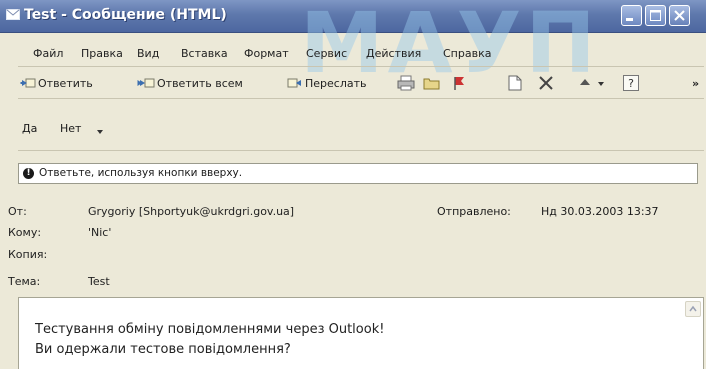 This screenshot has width=706, height=369. I want to click on info-bar: ! Ответьте, используя кнопки вверху., so click(358, 173).